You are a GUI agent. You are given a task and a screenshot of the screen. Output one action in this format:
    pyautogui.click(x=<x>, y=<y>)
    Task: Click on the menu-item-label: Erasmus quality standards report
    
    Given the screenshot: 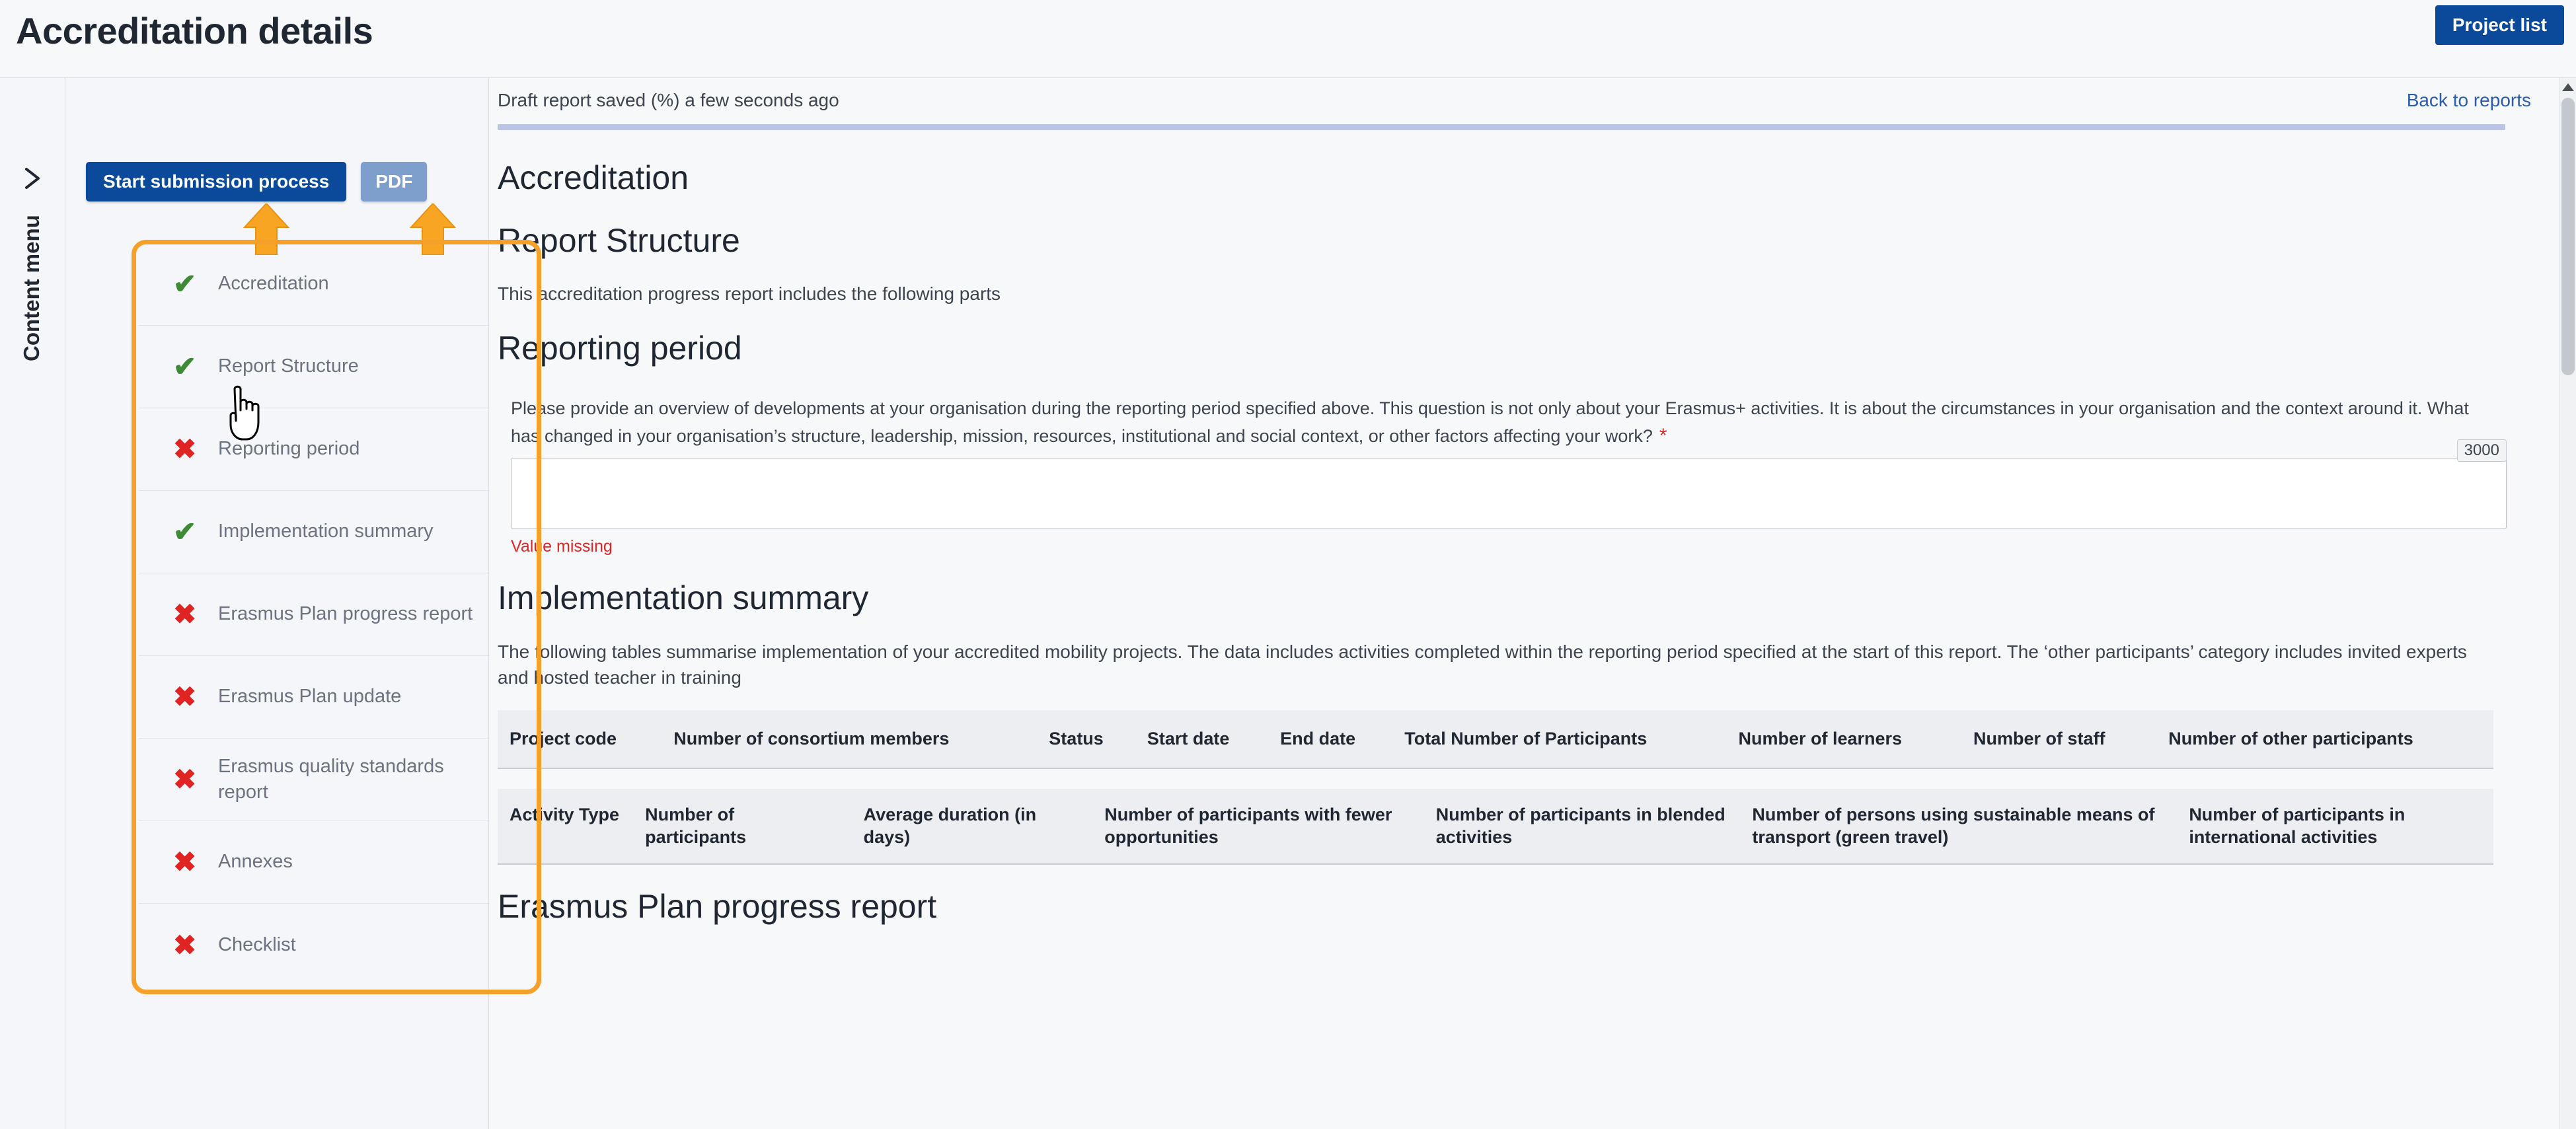 What is the action you would take?
    pyautogui.click(x=331, y=779)
    